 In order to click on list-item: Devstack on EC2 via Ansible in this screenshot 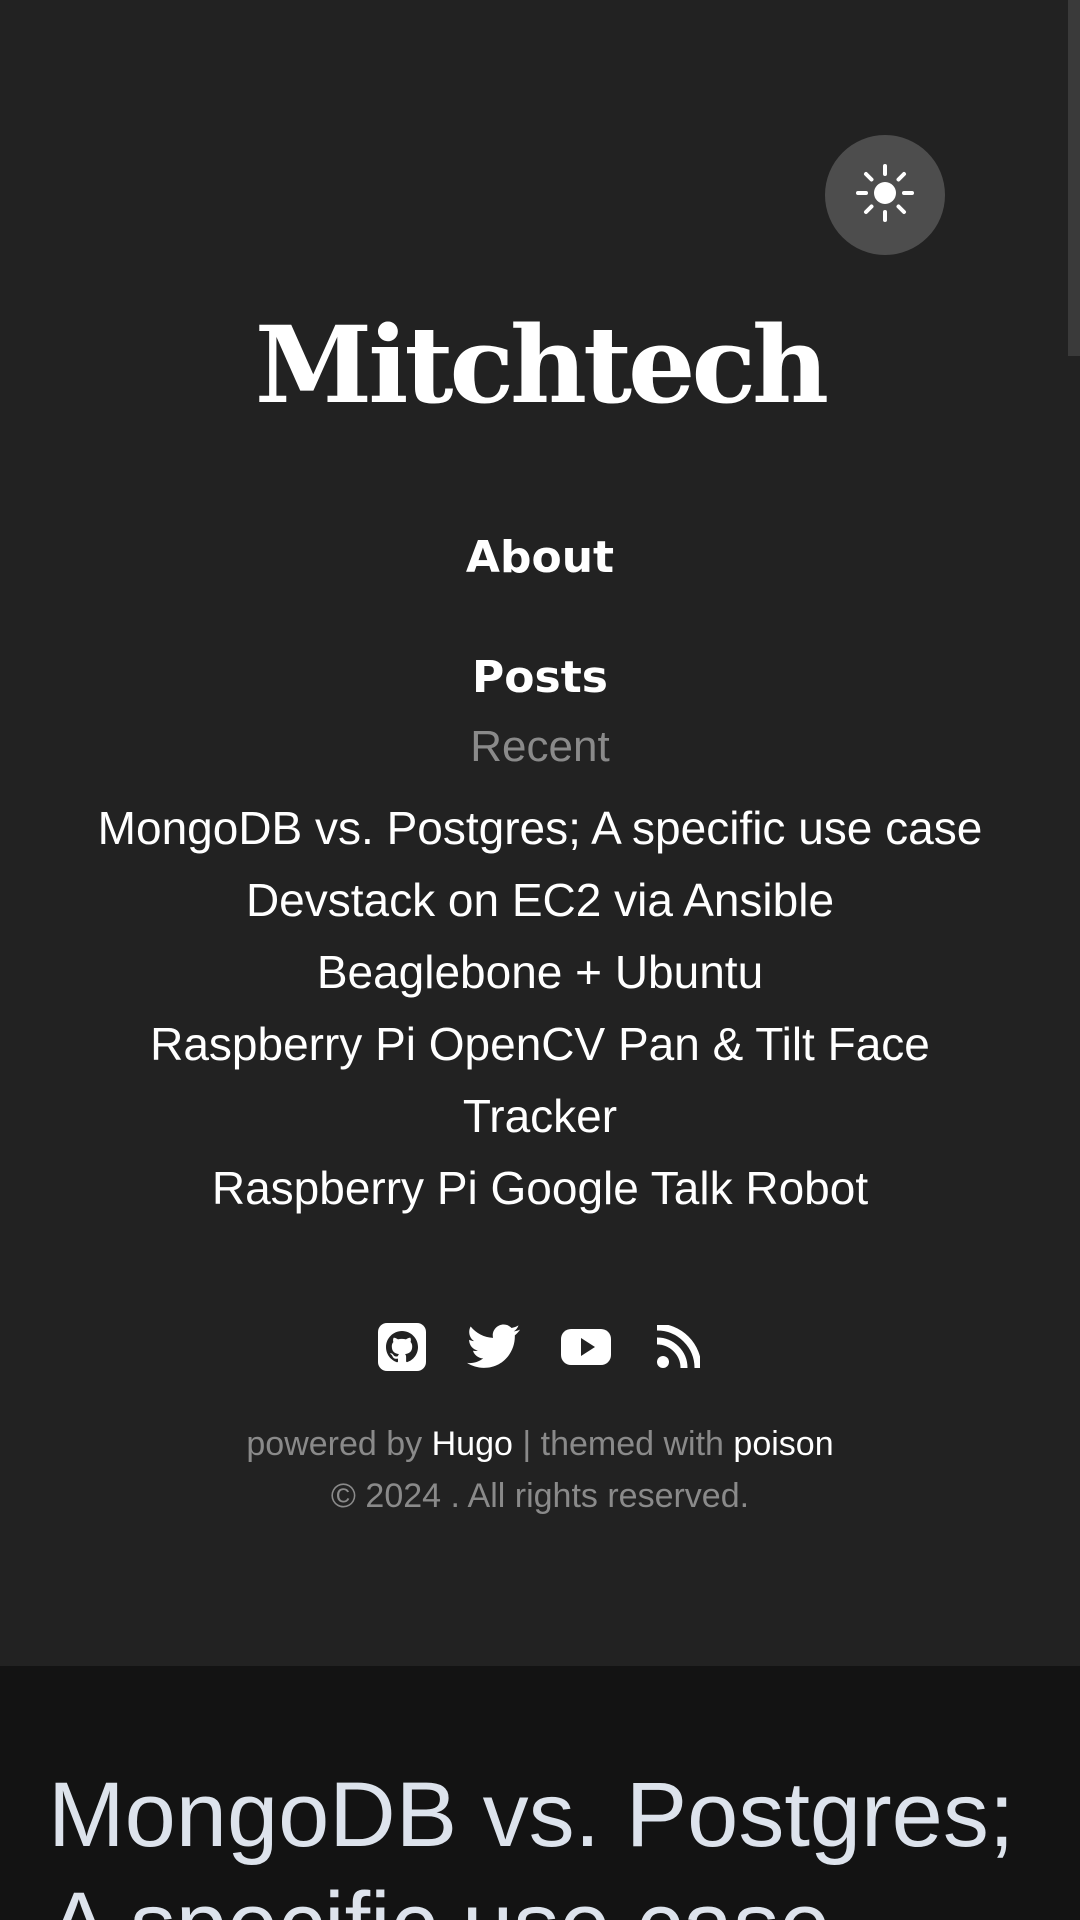, I will do `click(540, 900)`.